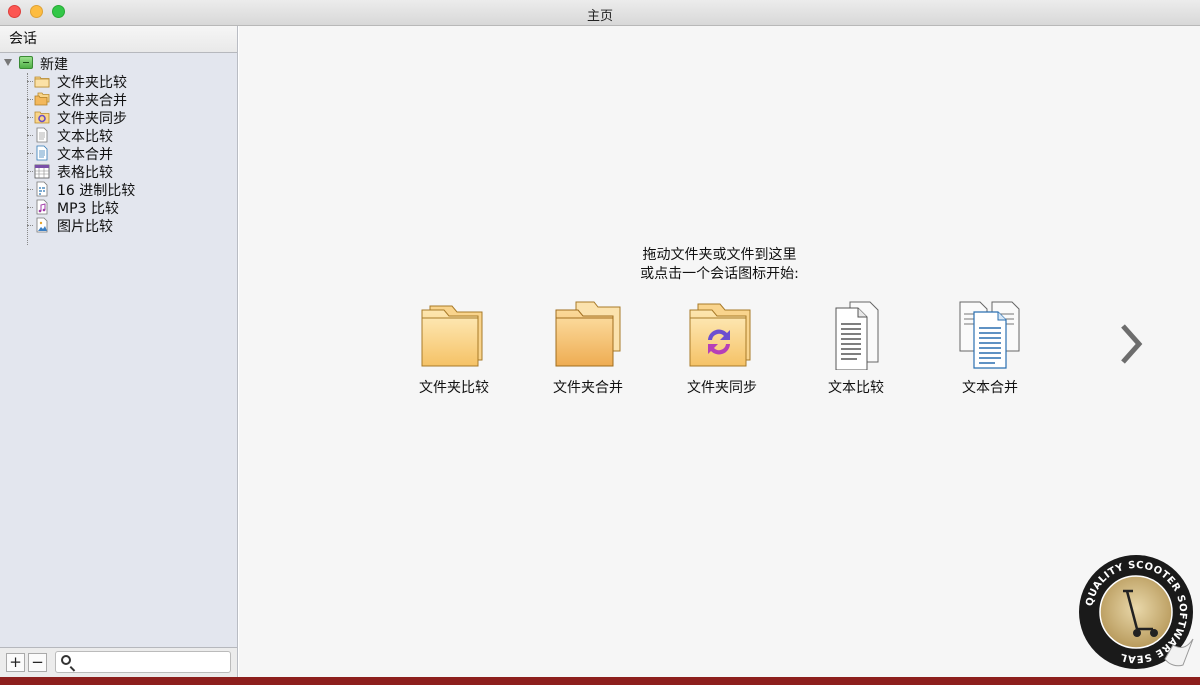 The height and width of the screenshot is (685, 1200). I want to click on session-folder-merge-button: 文件夹合并, so click(588, 348).